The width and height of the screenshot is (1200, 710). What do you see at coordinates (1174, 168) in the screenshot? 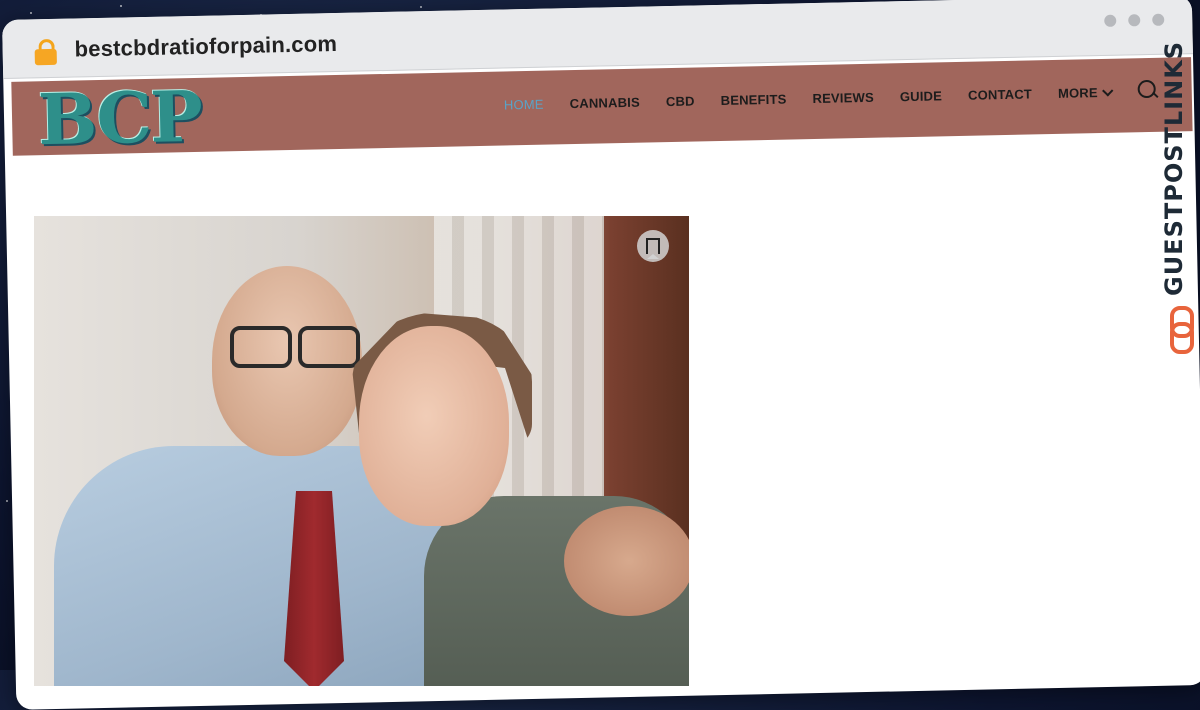
I see `watermark-text: GUESTPOSTLINKS` at bounding box center [1174, 168].